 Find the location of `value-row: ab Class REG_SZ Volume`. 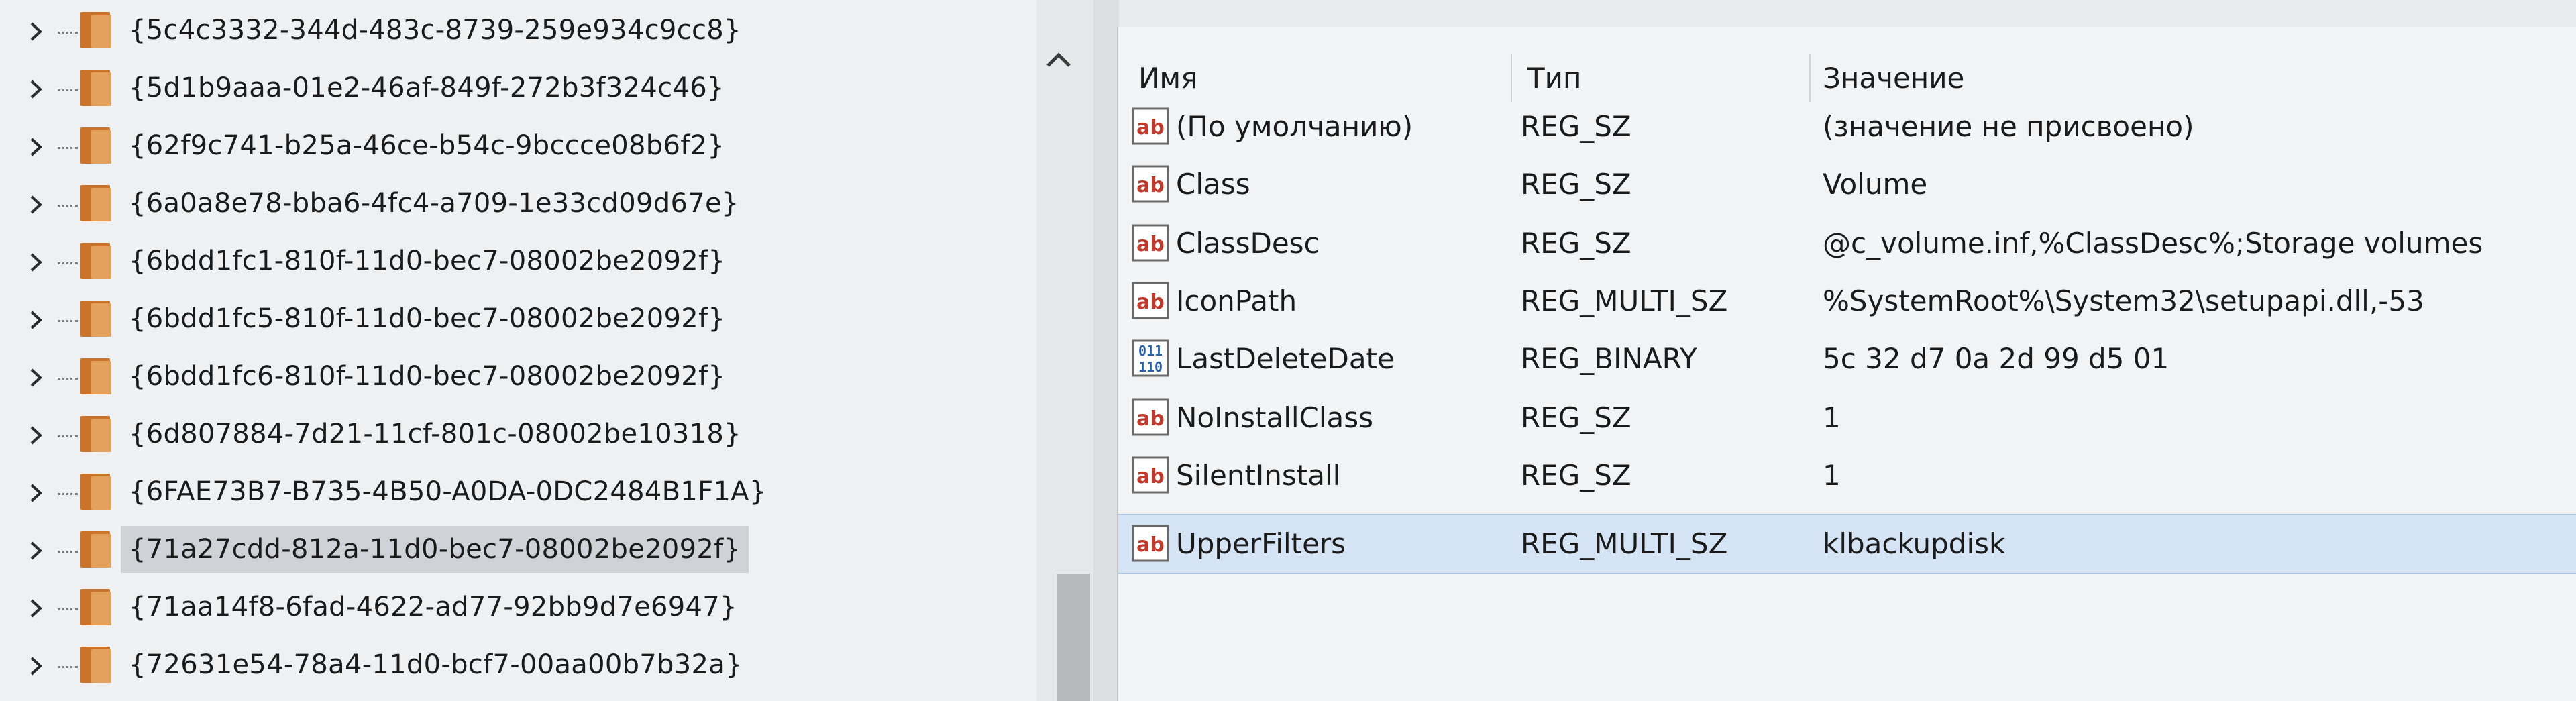

value-row: ab Class REG_SZ Volume is located at coordinates (1847, 185).